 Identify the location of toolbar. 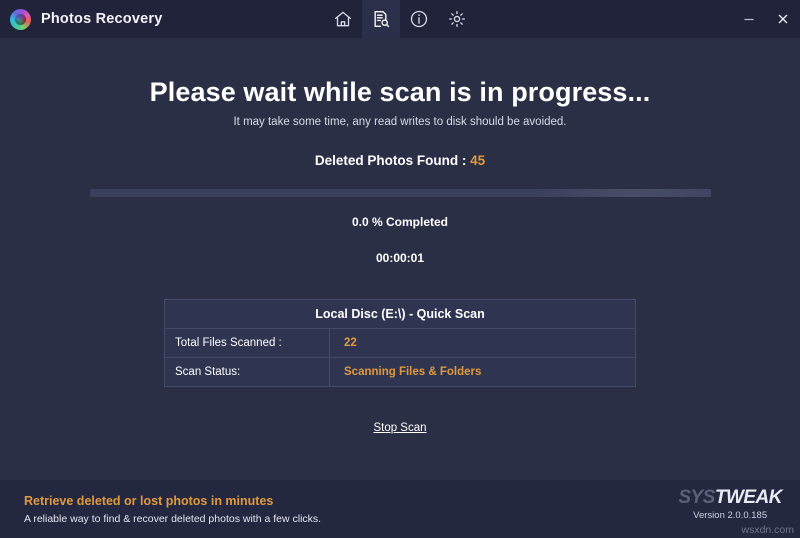
(400, 19).